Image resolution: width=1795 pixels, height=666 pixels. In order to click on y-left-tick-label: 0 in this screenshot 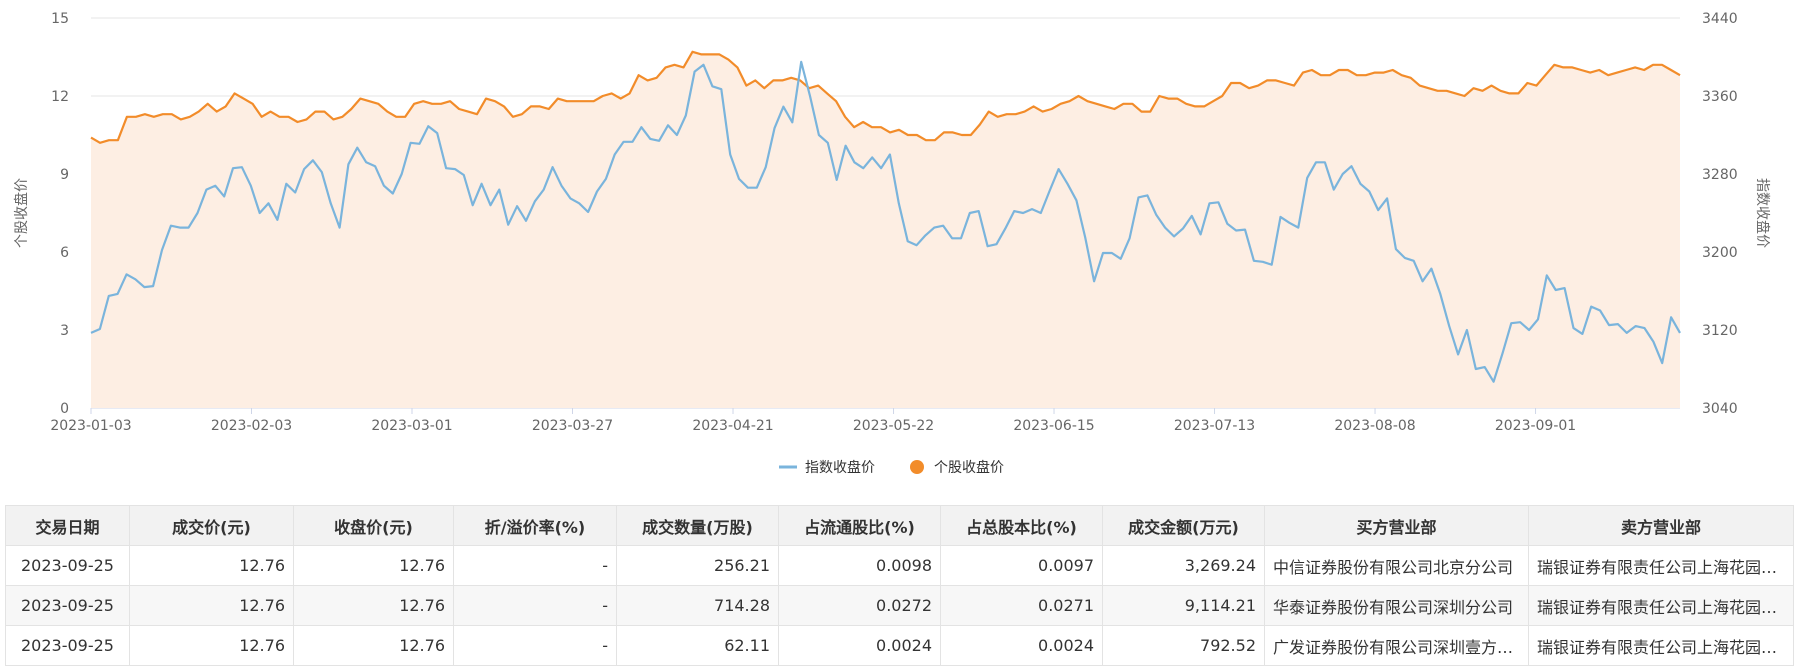, I will do `click(64, 409)`.